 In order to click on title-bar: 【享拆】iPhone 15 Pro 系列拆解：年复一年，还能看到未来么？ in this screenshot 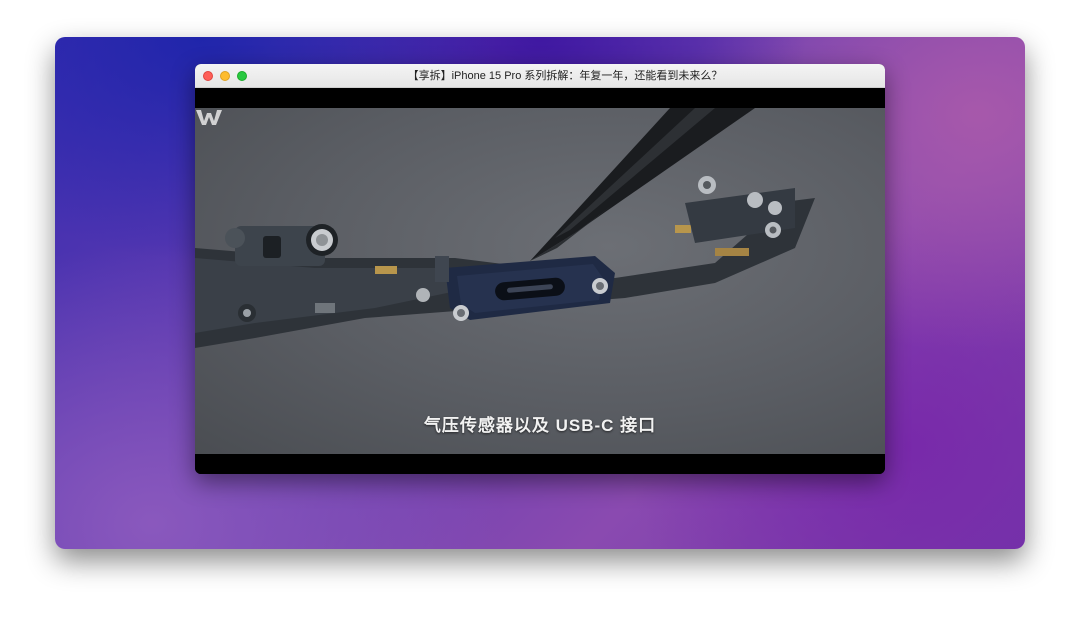, I will do `click(540, 76)`.